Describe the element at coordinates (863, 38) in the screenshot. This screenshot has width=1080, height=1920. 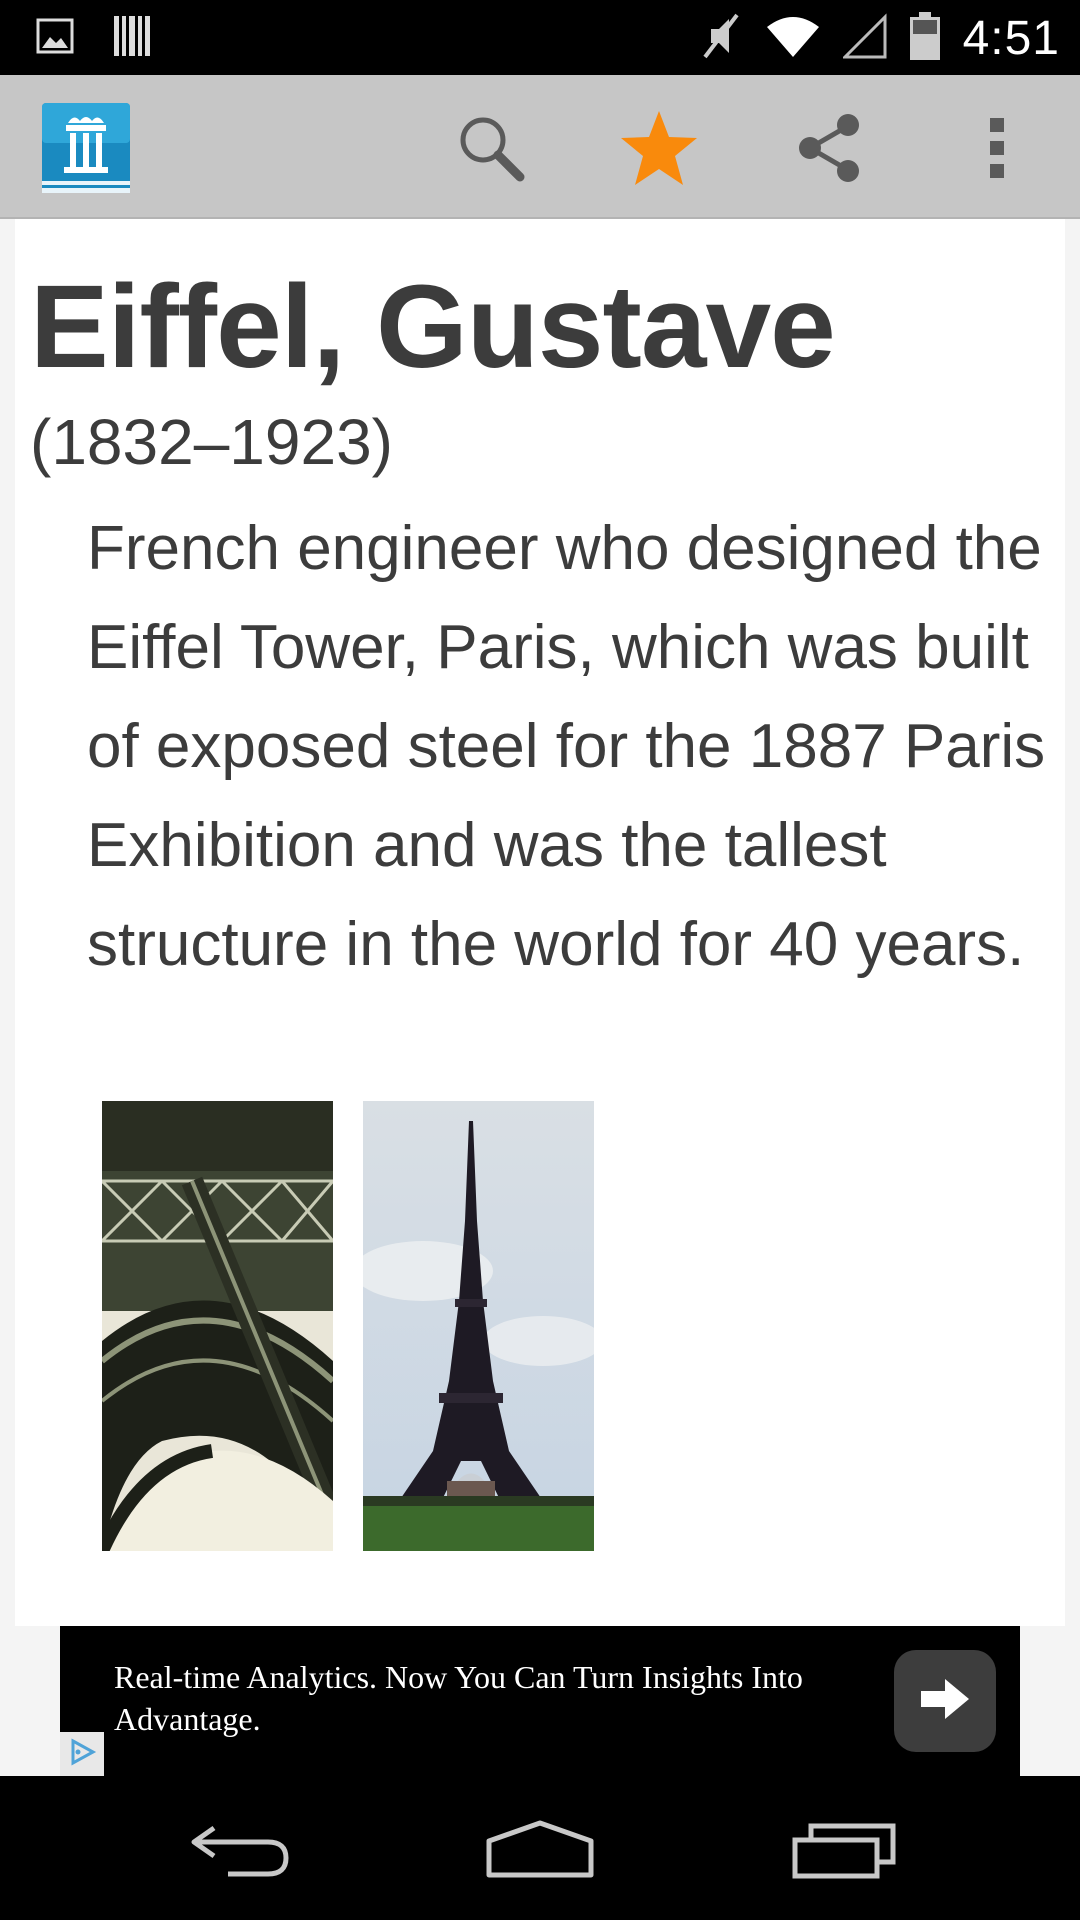
I see `cell-signal-icon` at that location.